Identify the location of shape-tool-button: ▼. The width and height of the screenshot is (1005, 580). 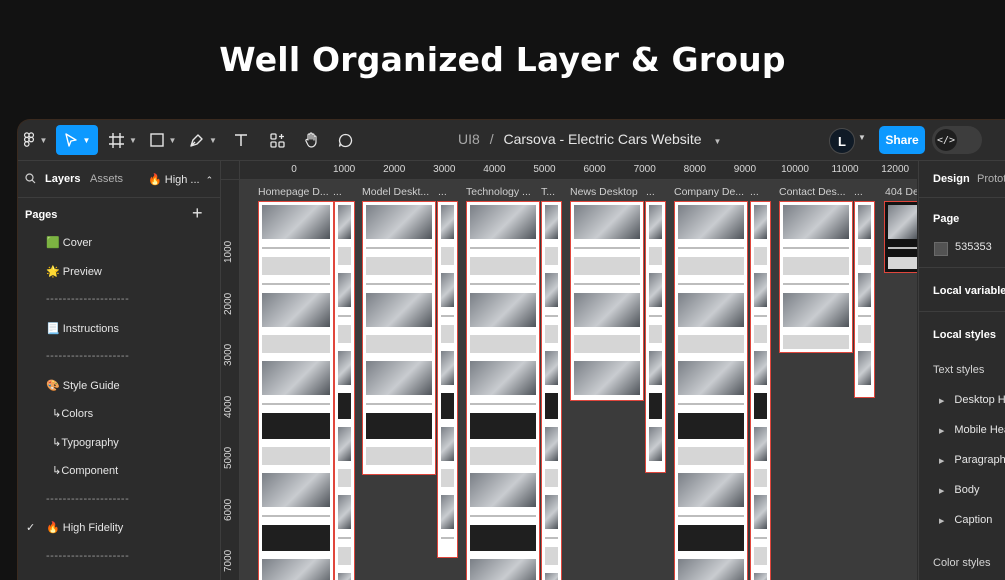
(163, 140).